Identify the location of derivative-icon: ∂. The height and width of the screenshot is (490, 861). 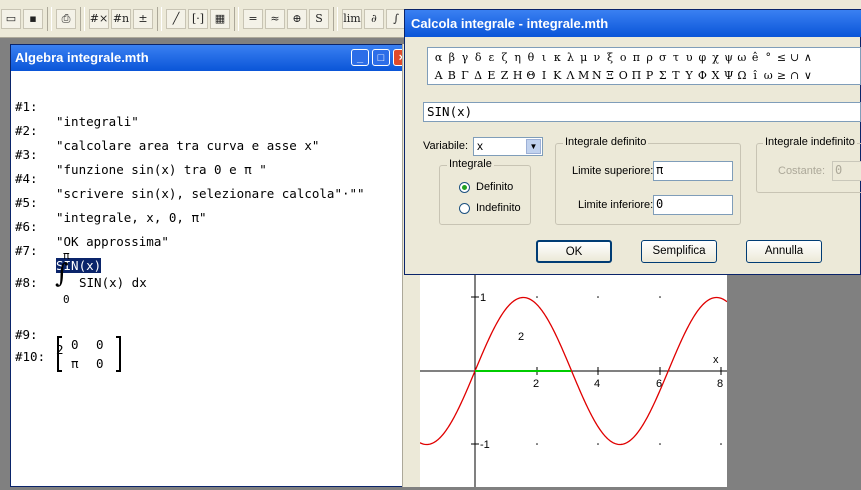
(374, 18).